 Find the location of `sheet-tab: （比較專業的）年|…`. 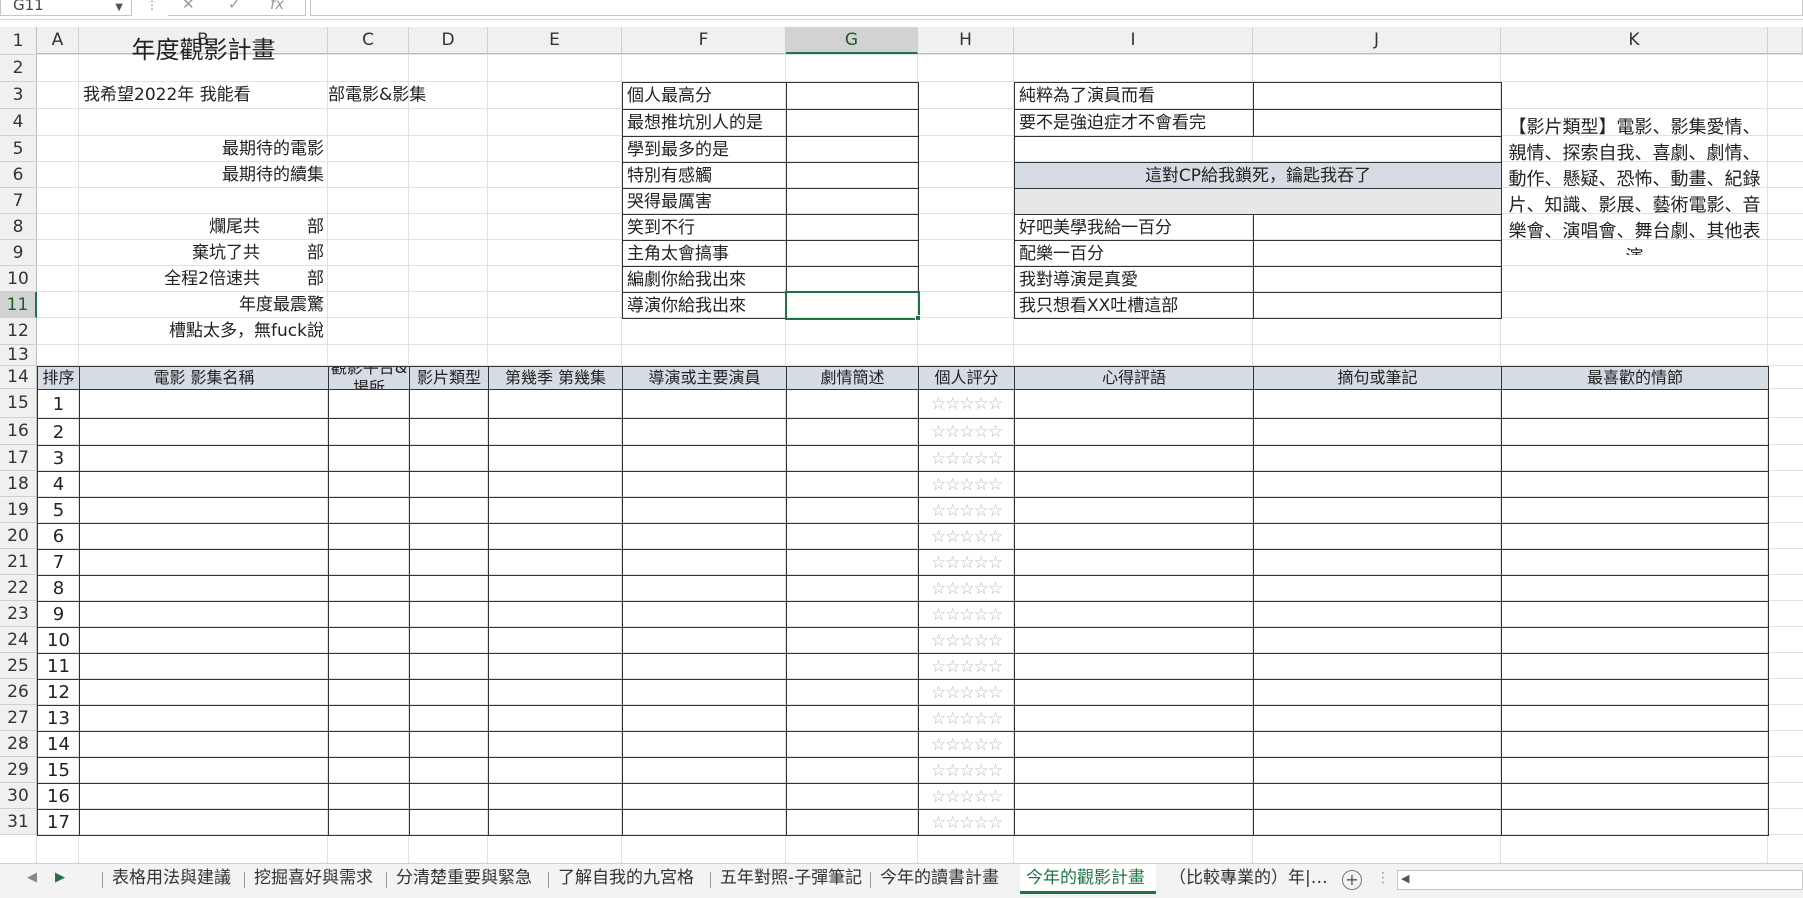

sheet-tab: （比較專業的）年|… is located at coordinates (1245, 879).